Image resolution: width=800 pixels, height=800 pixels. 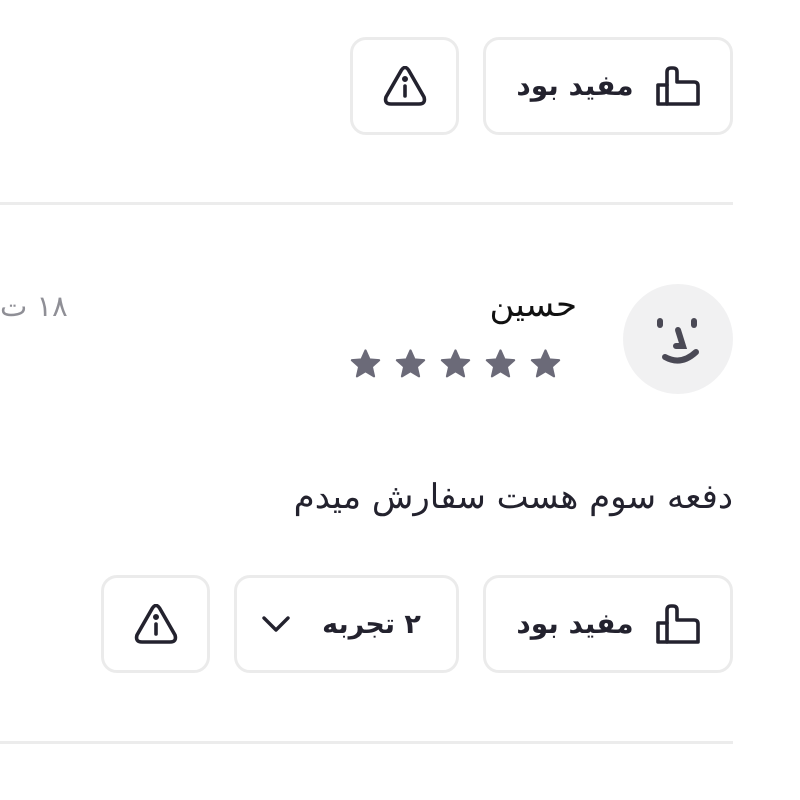 What do you see at coordinates (346, 624) in the screenshot?
I see `experiences-button: ۲ تجربه` at bounding box center [346, 624].